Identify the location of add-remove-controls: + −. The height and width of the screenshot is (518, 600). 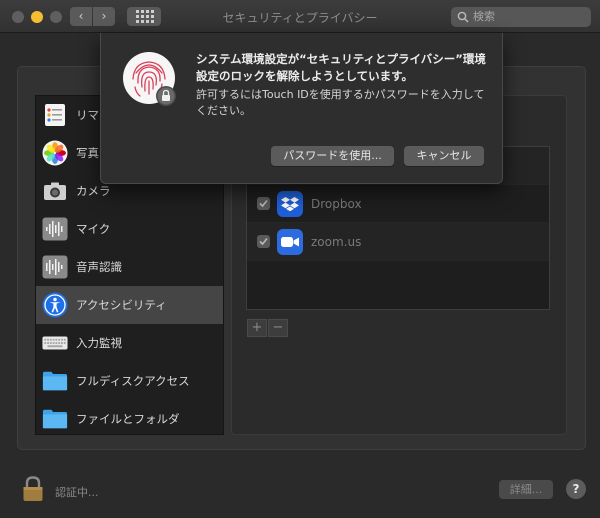
(268, 328).